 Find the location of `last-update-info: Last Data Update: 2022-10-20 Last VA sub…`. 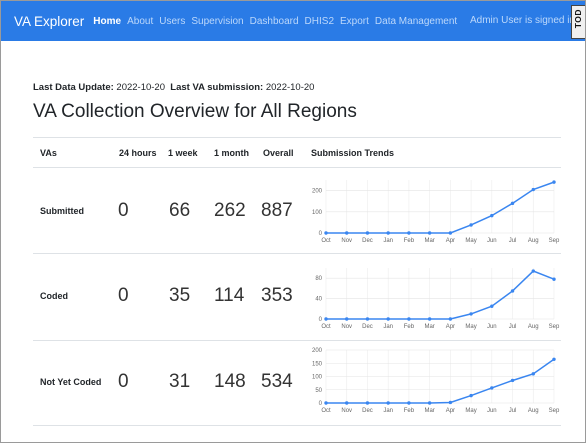

last-update-info: Last Data Update: 2022-10-20 Last VA sub… is located at coordinates (173, 87).